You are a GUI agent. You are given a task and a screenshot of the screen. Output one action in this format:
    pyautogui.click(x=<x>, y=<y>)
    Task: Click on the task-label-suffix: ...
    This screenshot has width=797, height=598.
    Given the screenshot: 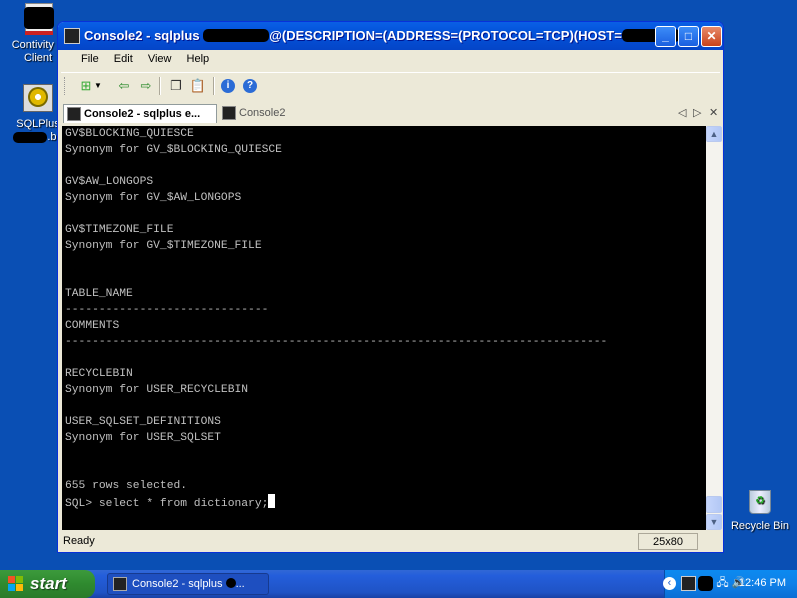 What is the action you would take?
    pyautogui.click(x=240, y=584)
    